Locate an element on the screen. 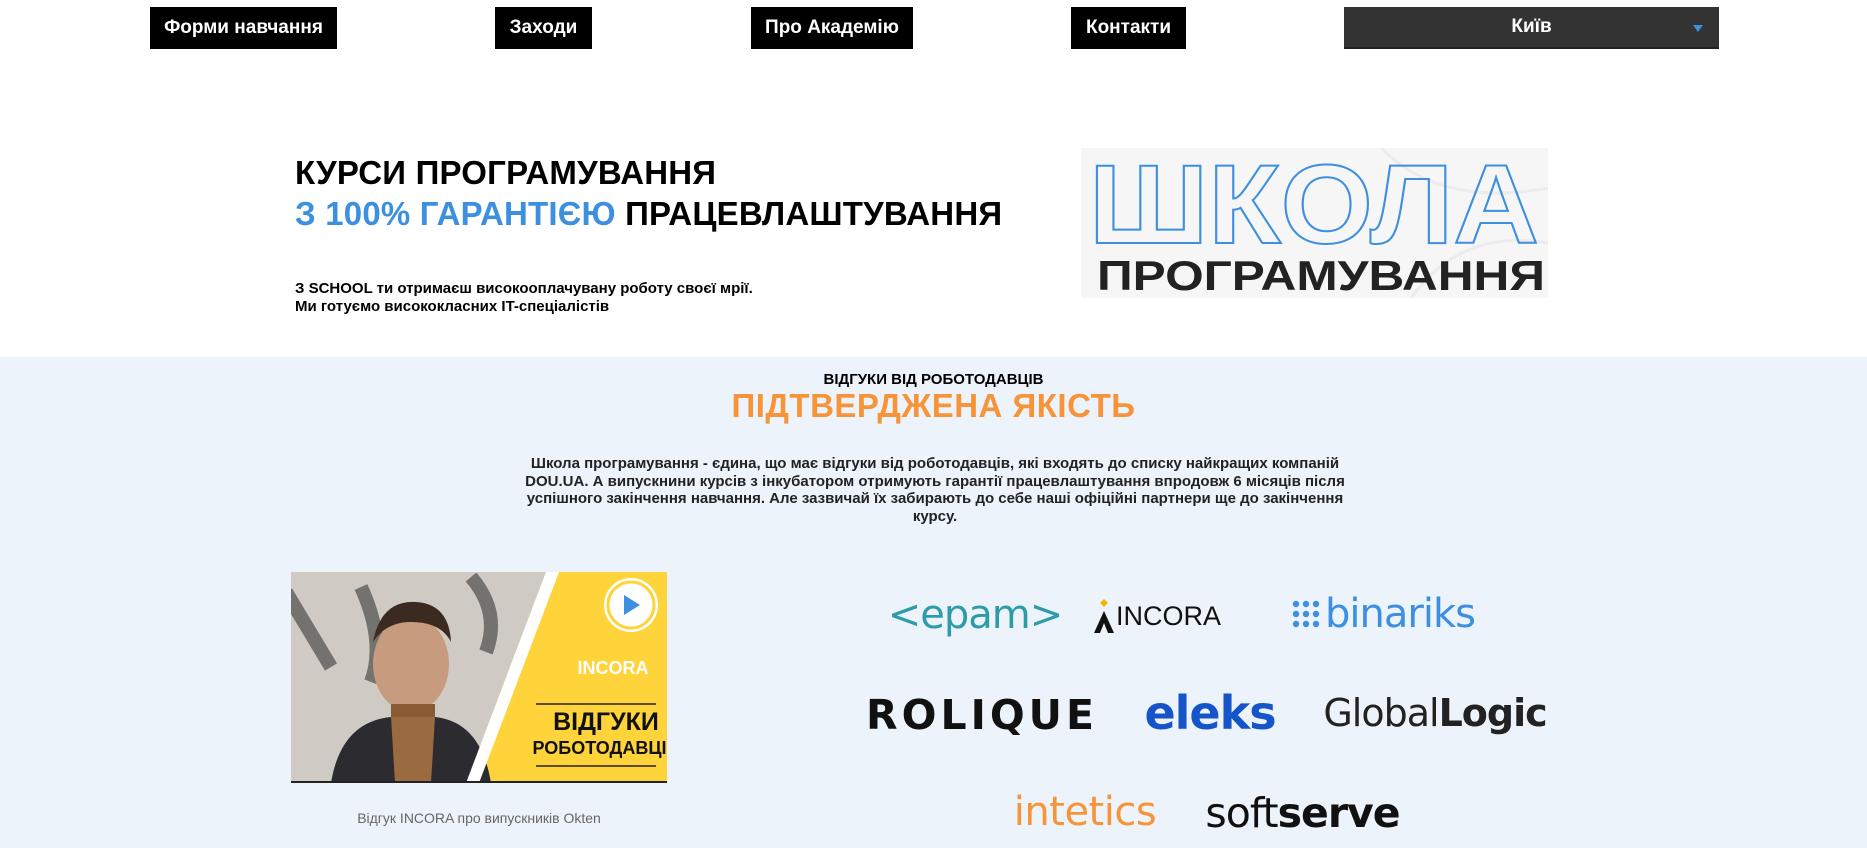 The image size is (1867, 848). nav-about-button: Про Академію is located at coordinates (832, 28).